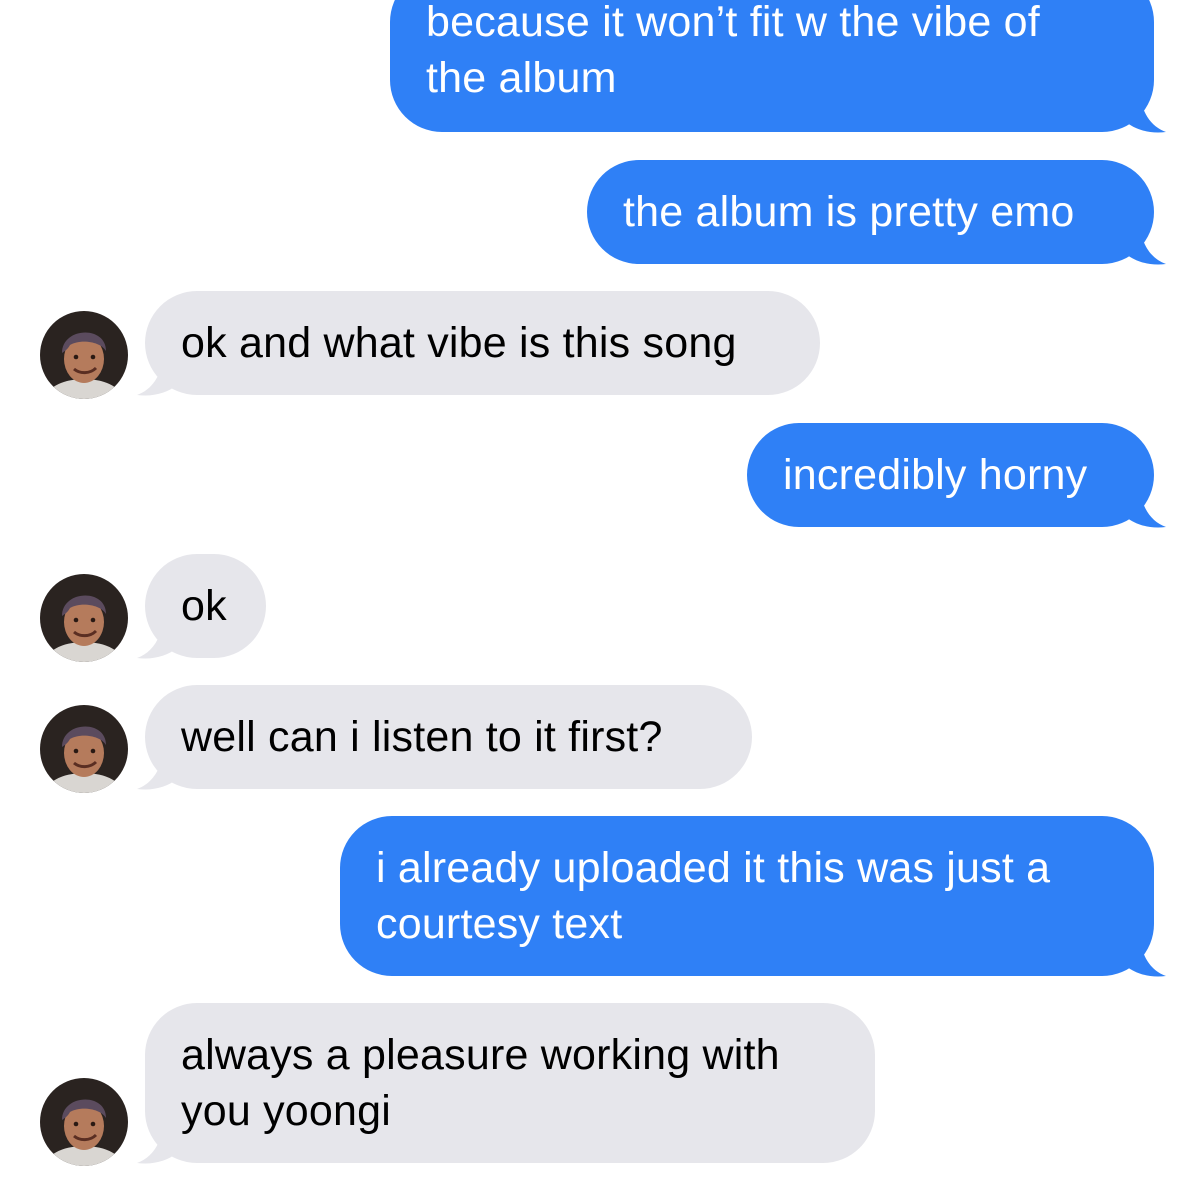 The height and width of the screenshot is (1196, 1200). I want to click on message-text-line: ok, so click(204, 606).